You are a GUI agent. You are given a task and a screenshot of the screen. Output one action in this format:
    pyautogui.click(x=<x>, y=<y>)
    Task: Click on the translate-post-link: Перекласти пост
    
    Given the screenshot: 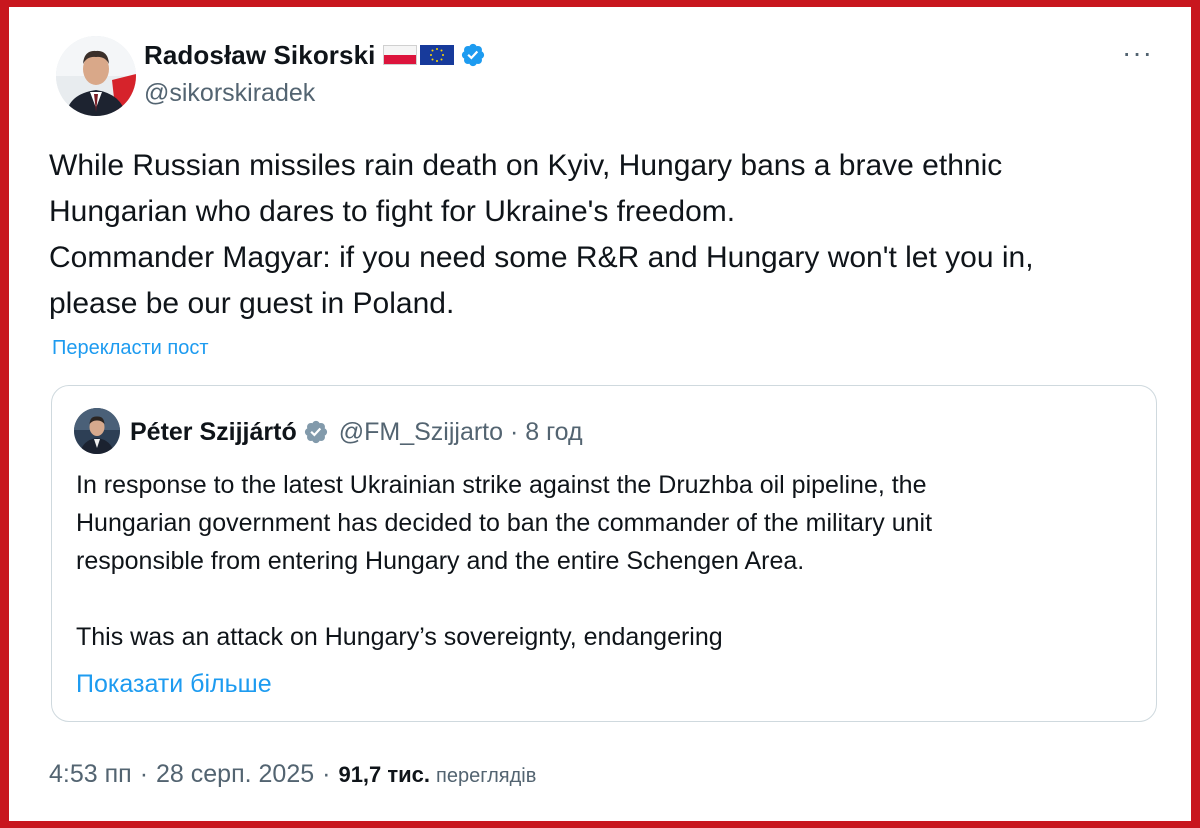 What is the action you would take?
    pyautogui.click(x=130, y=348)
    